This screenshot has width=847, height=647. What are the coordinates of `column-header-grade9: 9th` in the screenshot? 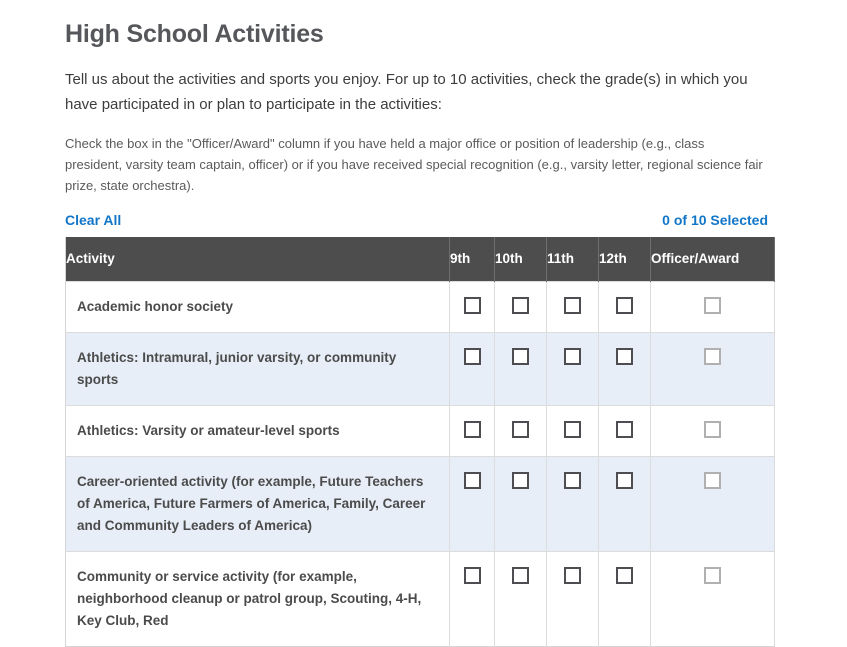 It's located at (472, 259).